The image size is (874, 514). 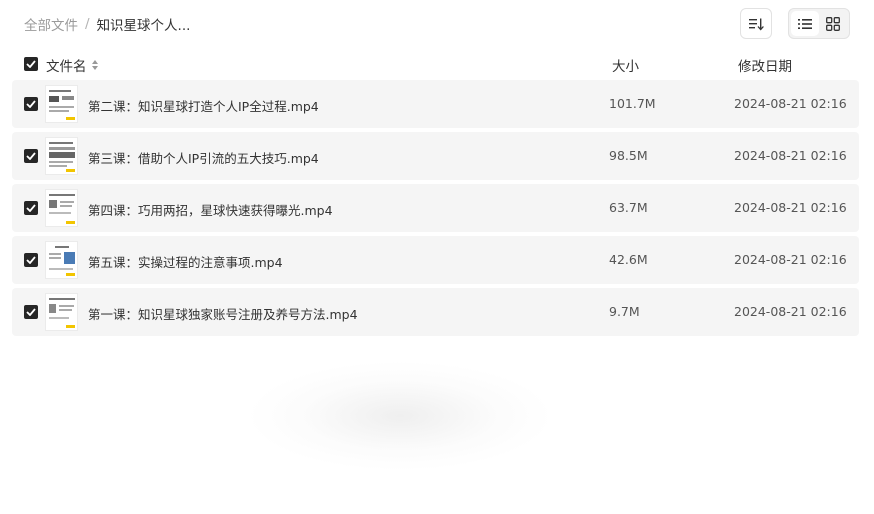 I want to click on file-size: 98.5M, so click(x=628, y=155).